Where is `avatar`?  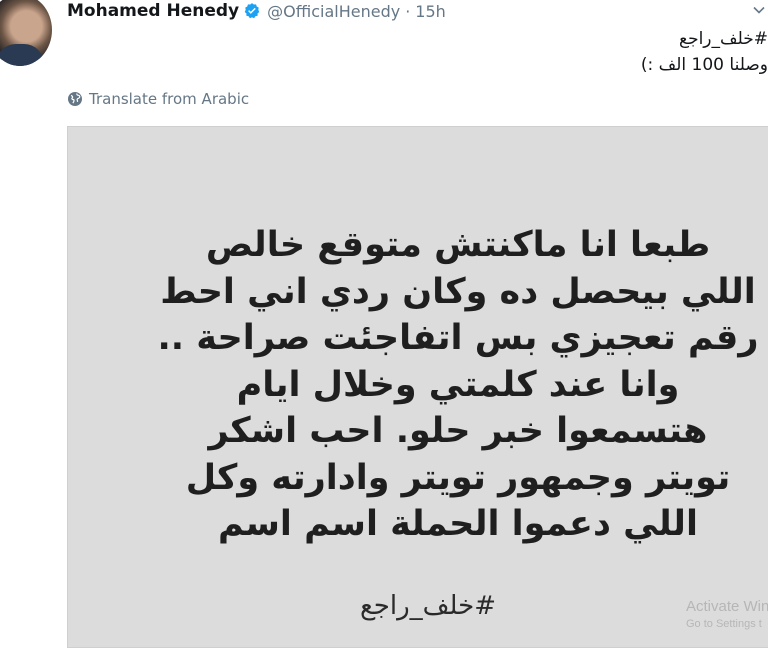
avatar is located at coordinates (26, 33).